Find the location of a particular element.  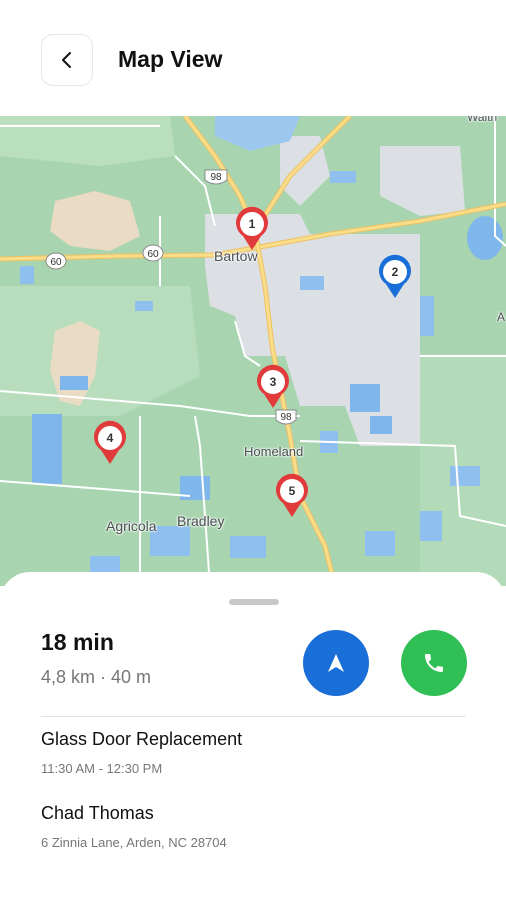

map-marker-4: 4 is located at coordinates (110, 443).